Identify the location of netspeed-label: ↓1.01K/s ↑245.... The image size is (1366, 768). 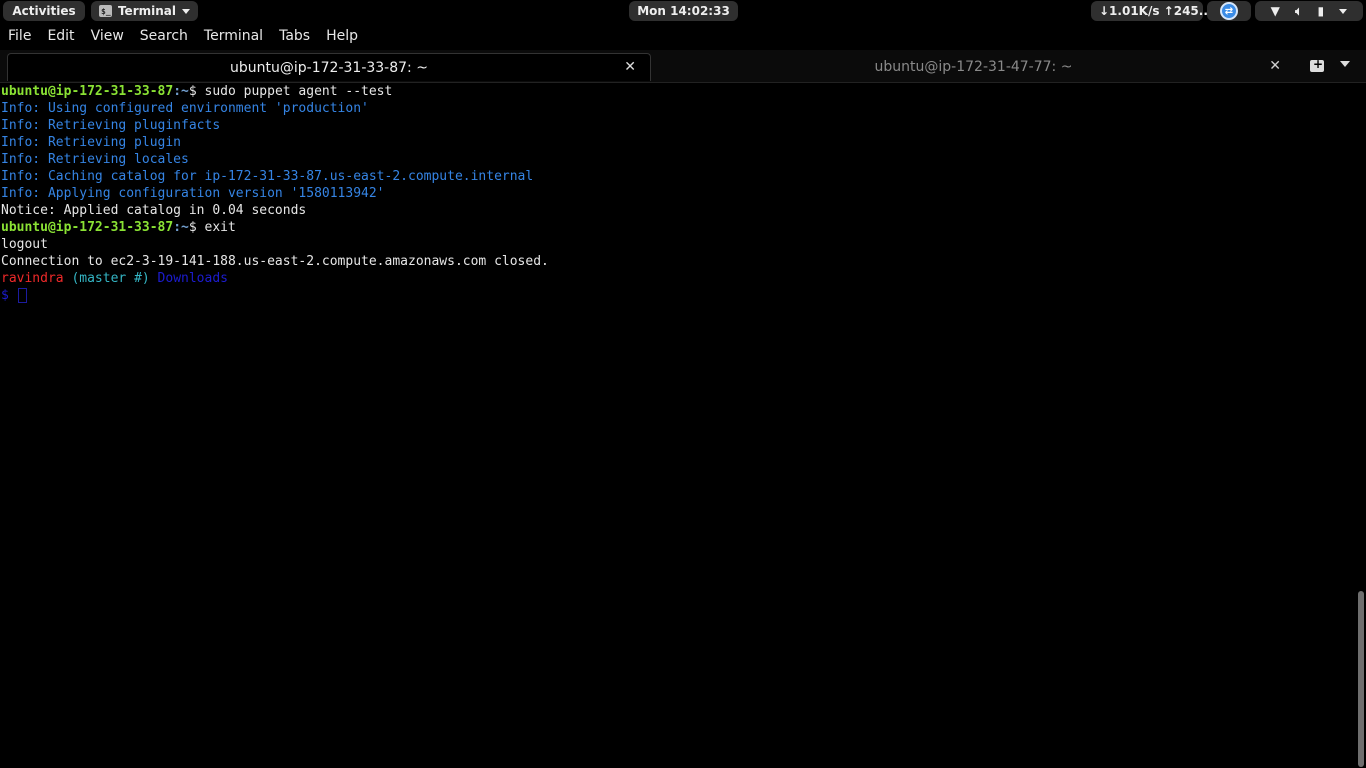
(1156, 11).